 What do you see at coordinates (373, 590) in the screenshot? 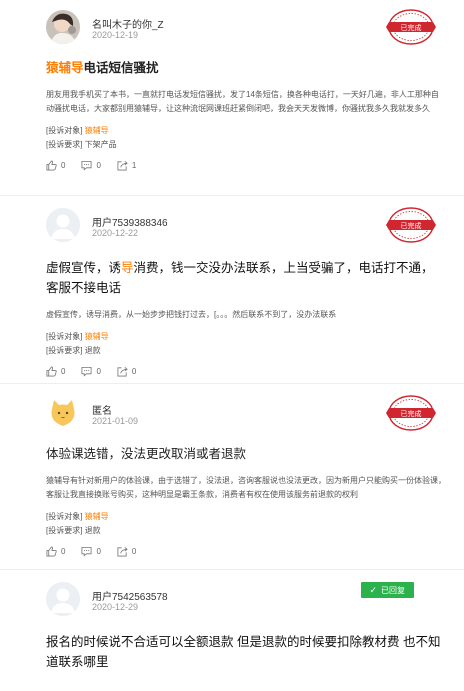
I see `checkmark-icon: ✓` at bounding box center [373, 590].